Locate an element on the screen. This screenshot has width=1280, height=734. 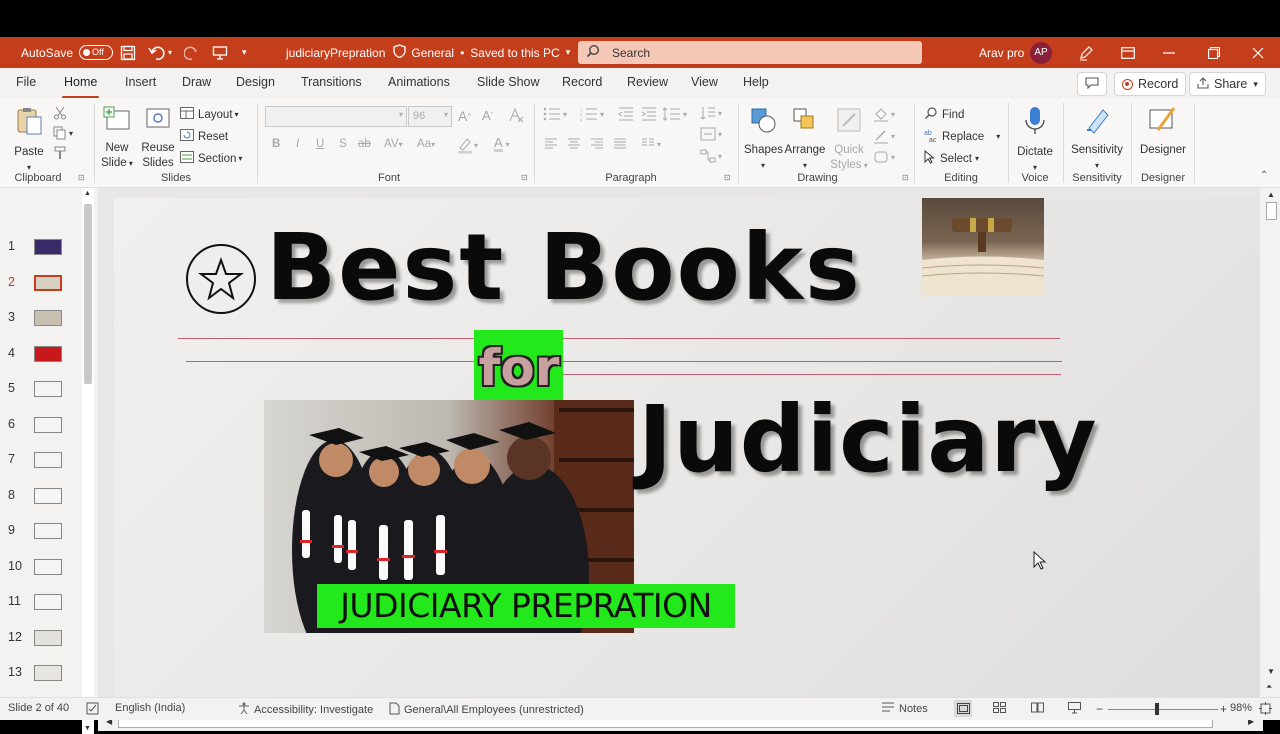
tab-insert: Insert is located at coordinates (140, 82).